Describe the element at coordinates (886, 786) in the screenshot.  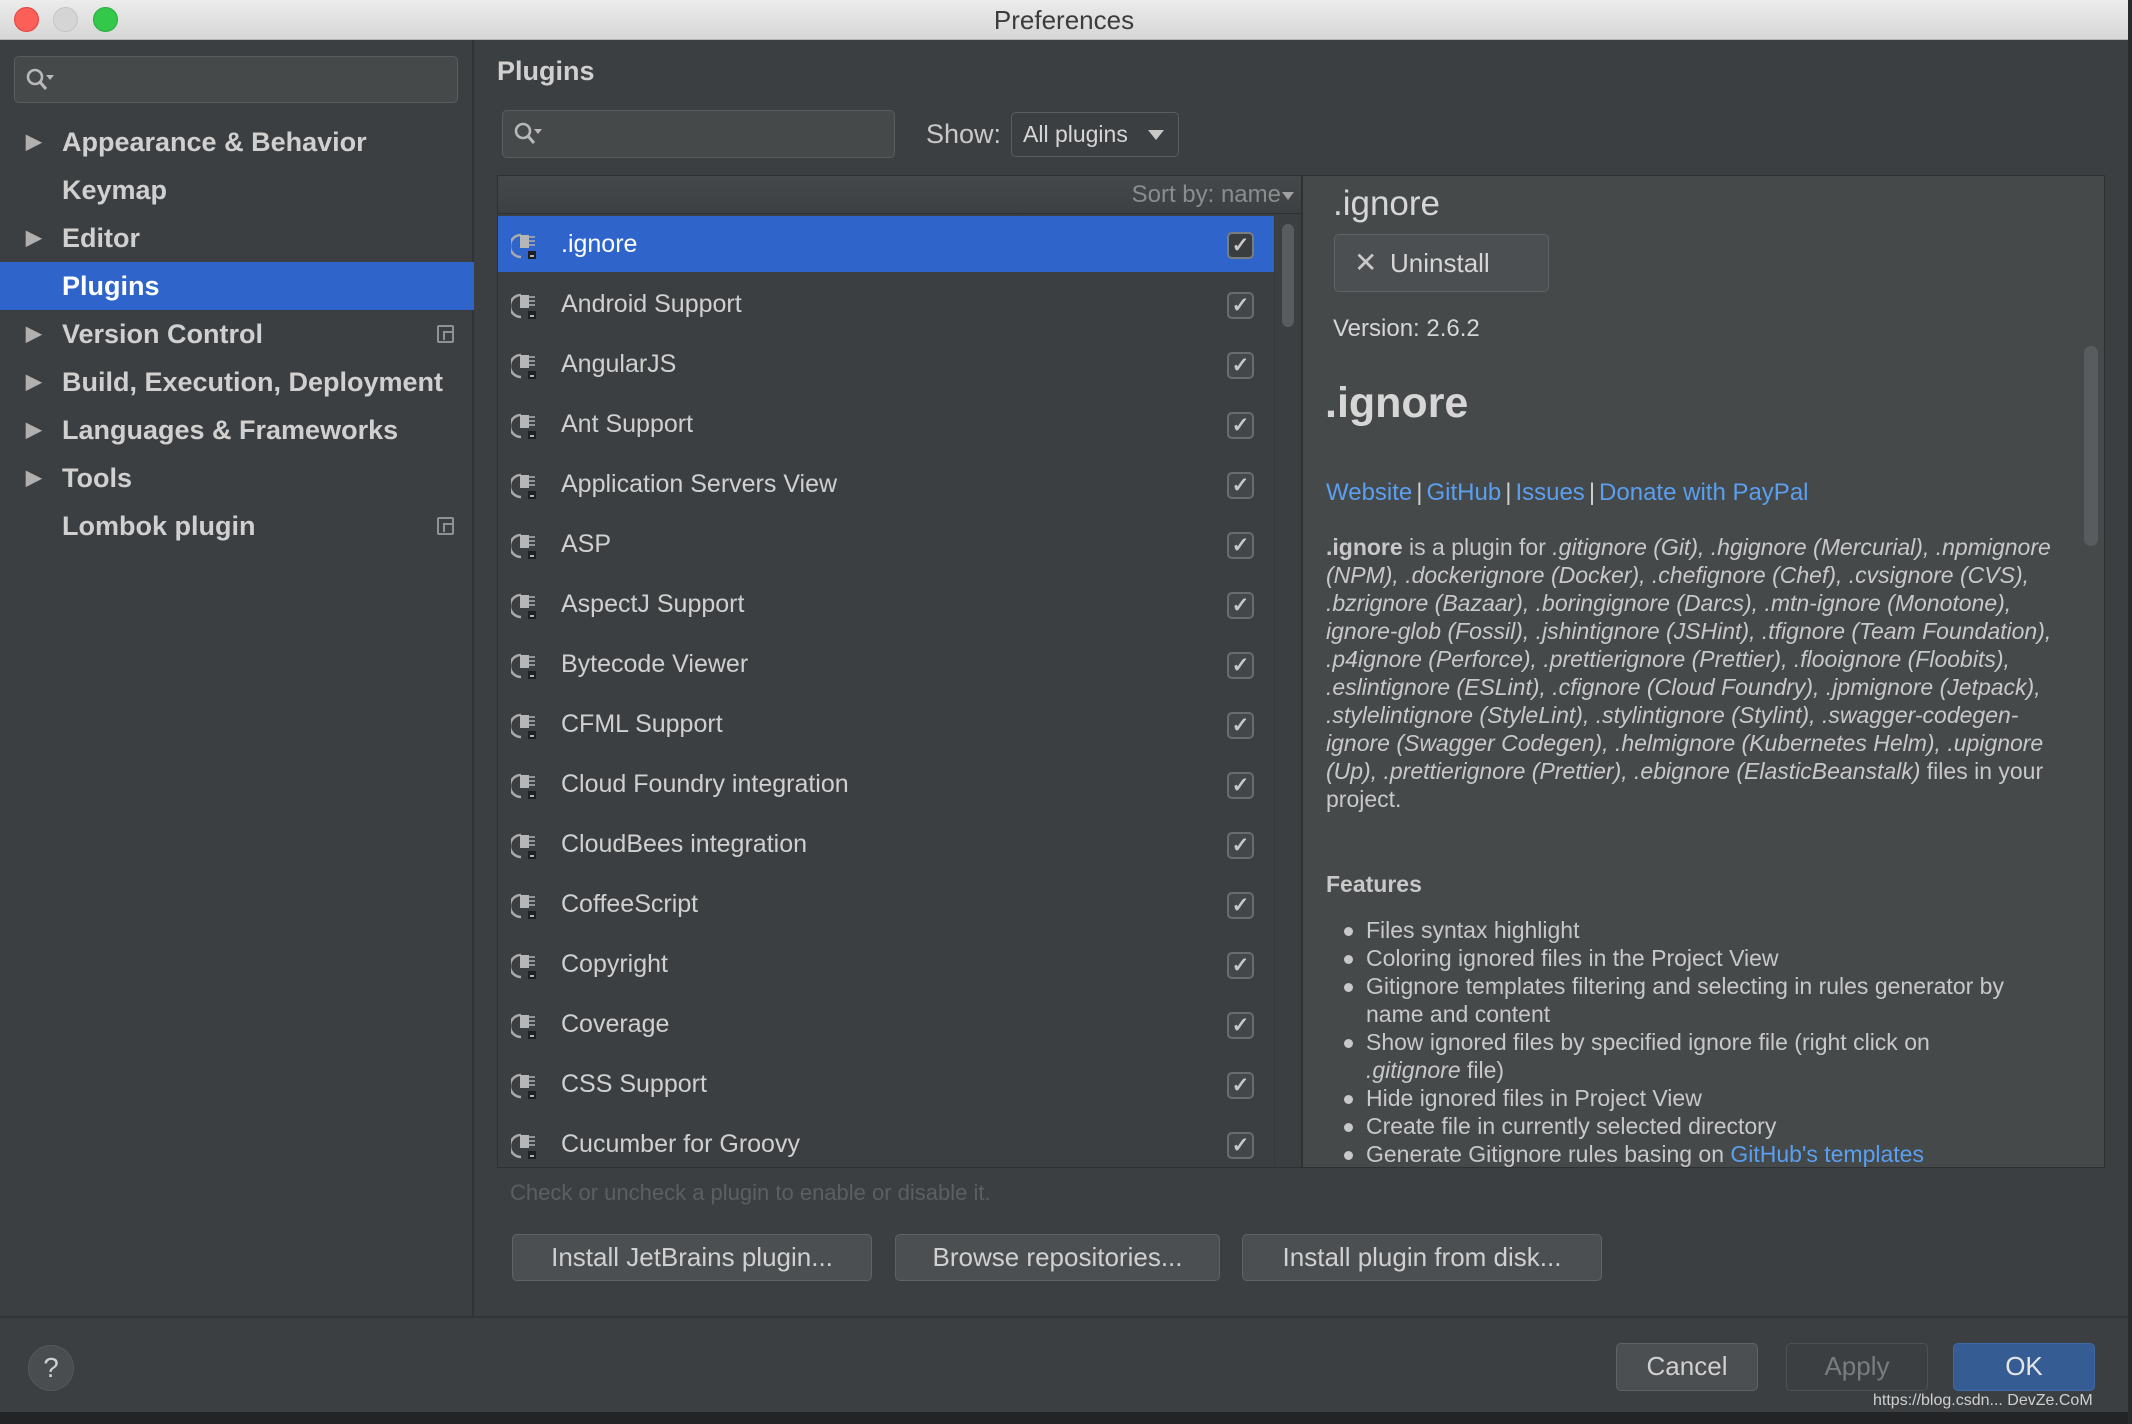
I see `plugin-row: Cloud Foundry integration ✓` at that location.